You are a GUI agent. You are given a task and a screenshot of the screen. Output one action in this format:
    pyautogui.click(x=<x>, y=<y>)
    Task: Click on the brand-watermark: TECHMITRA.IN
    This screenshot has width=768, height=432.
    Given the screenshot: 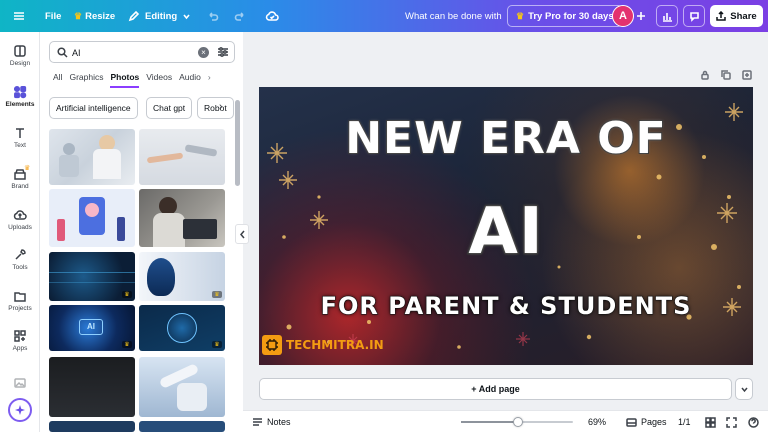 What is the action you would take?
    pyautogui.click(x=323, y=345)
    